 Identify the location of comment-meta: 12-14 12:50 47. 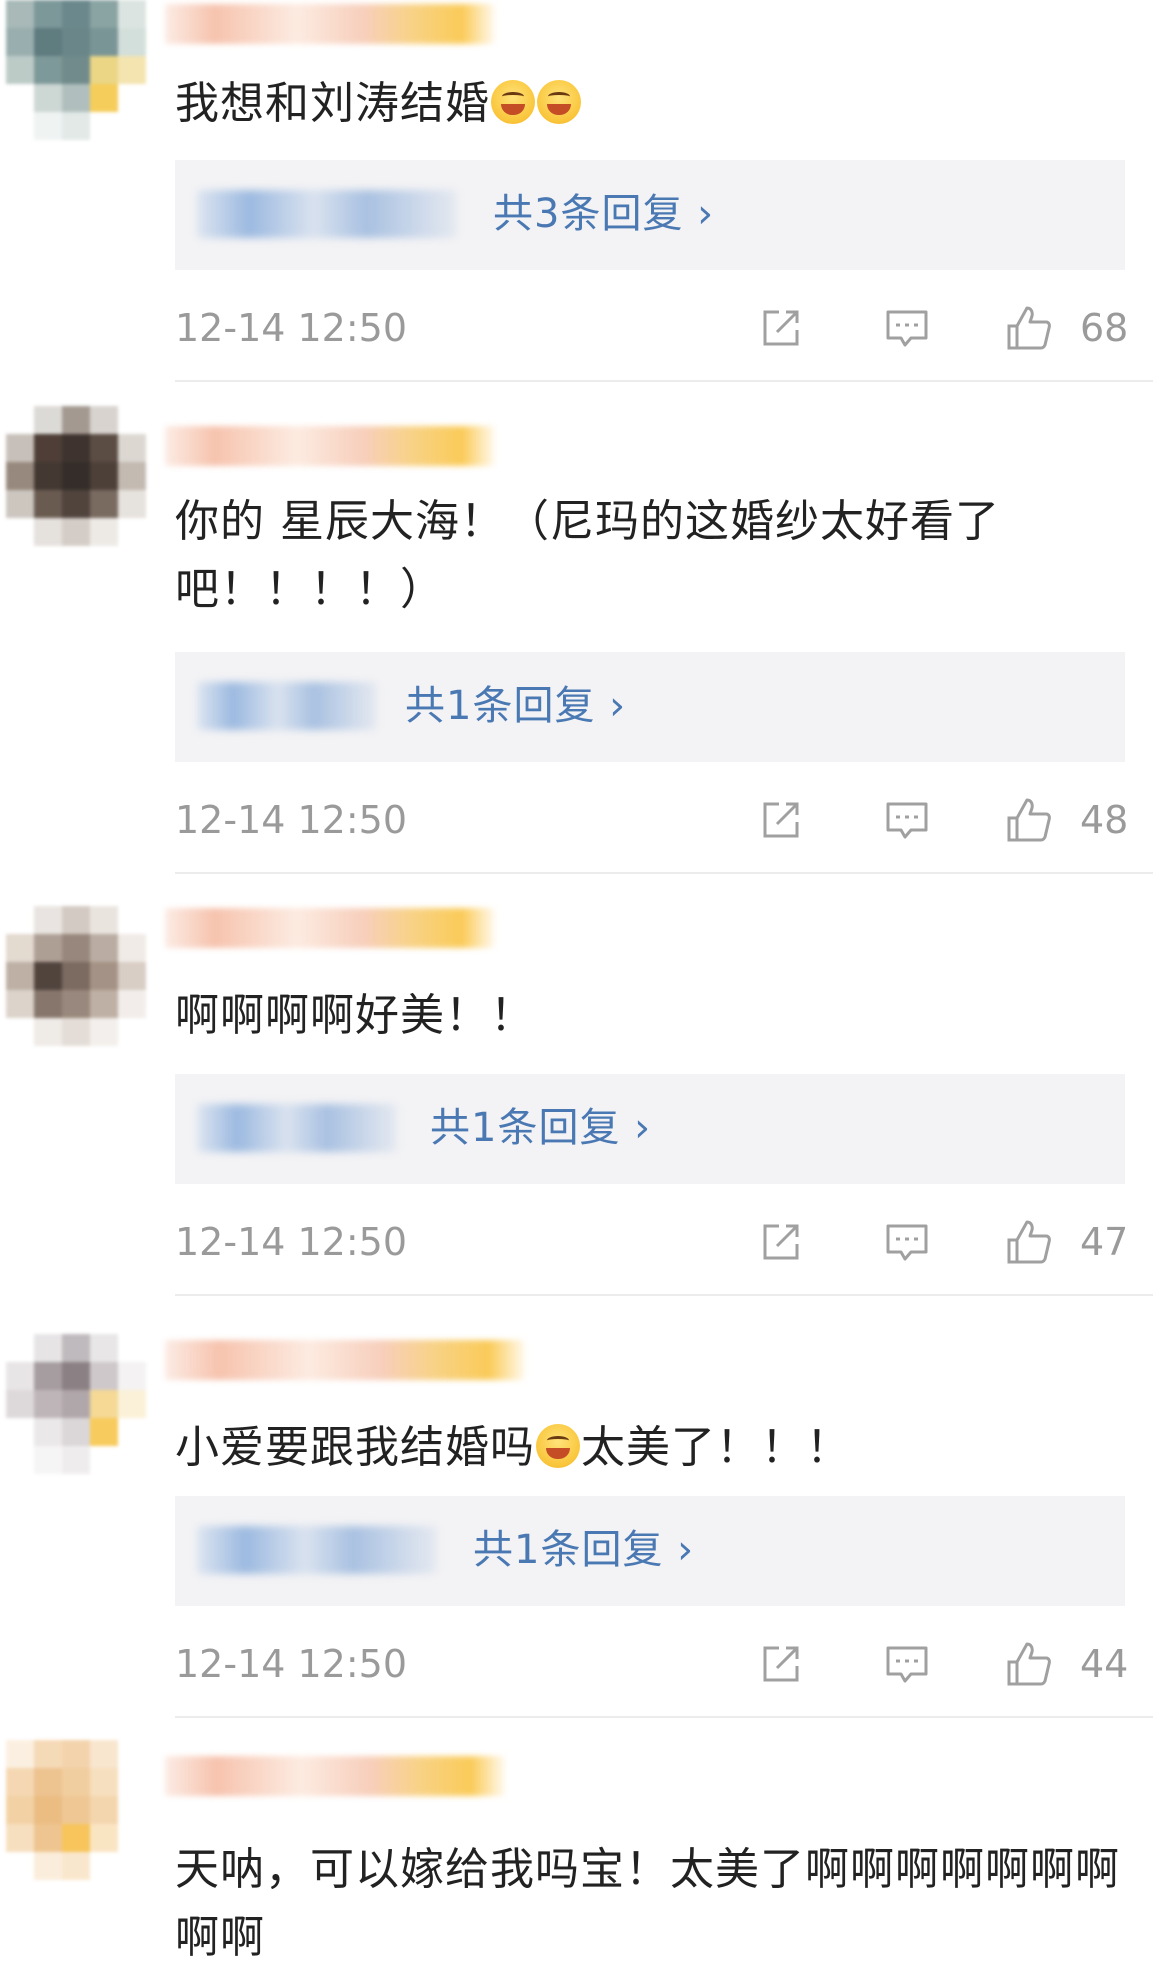
(660, 1242).